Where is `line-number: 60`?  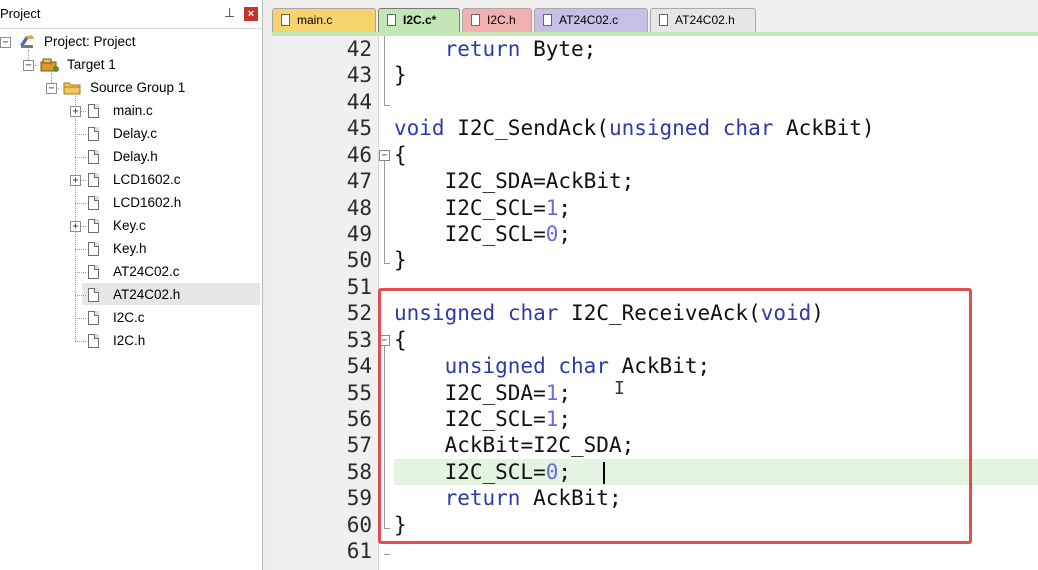
line-number: 60 is located at coordinates (359, 525).